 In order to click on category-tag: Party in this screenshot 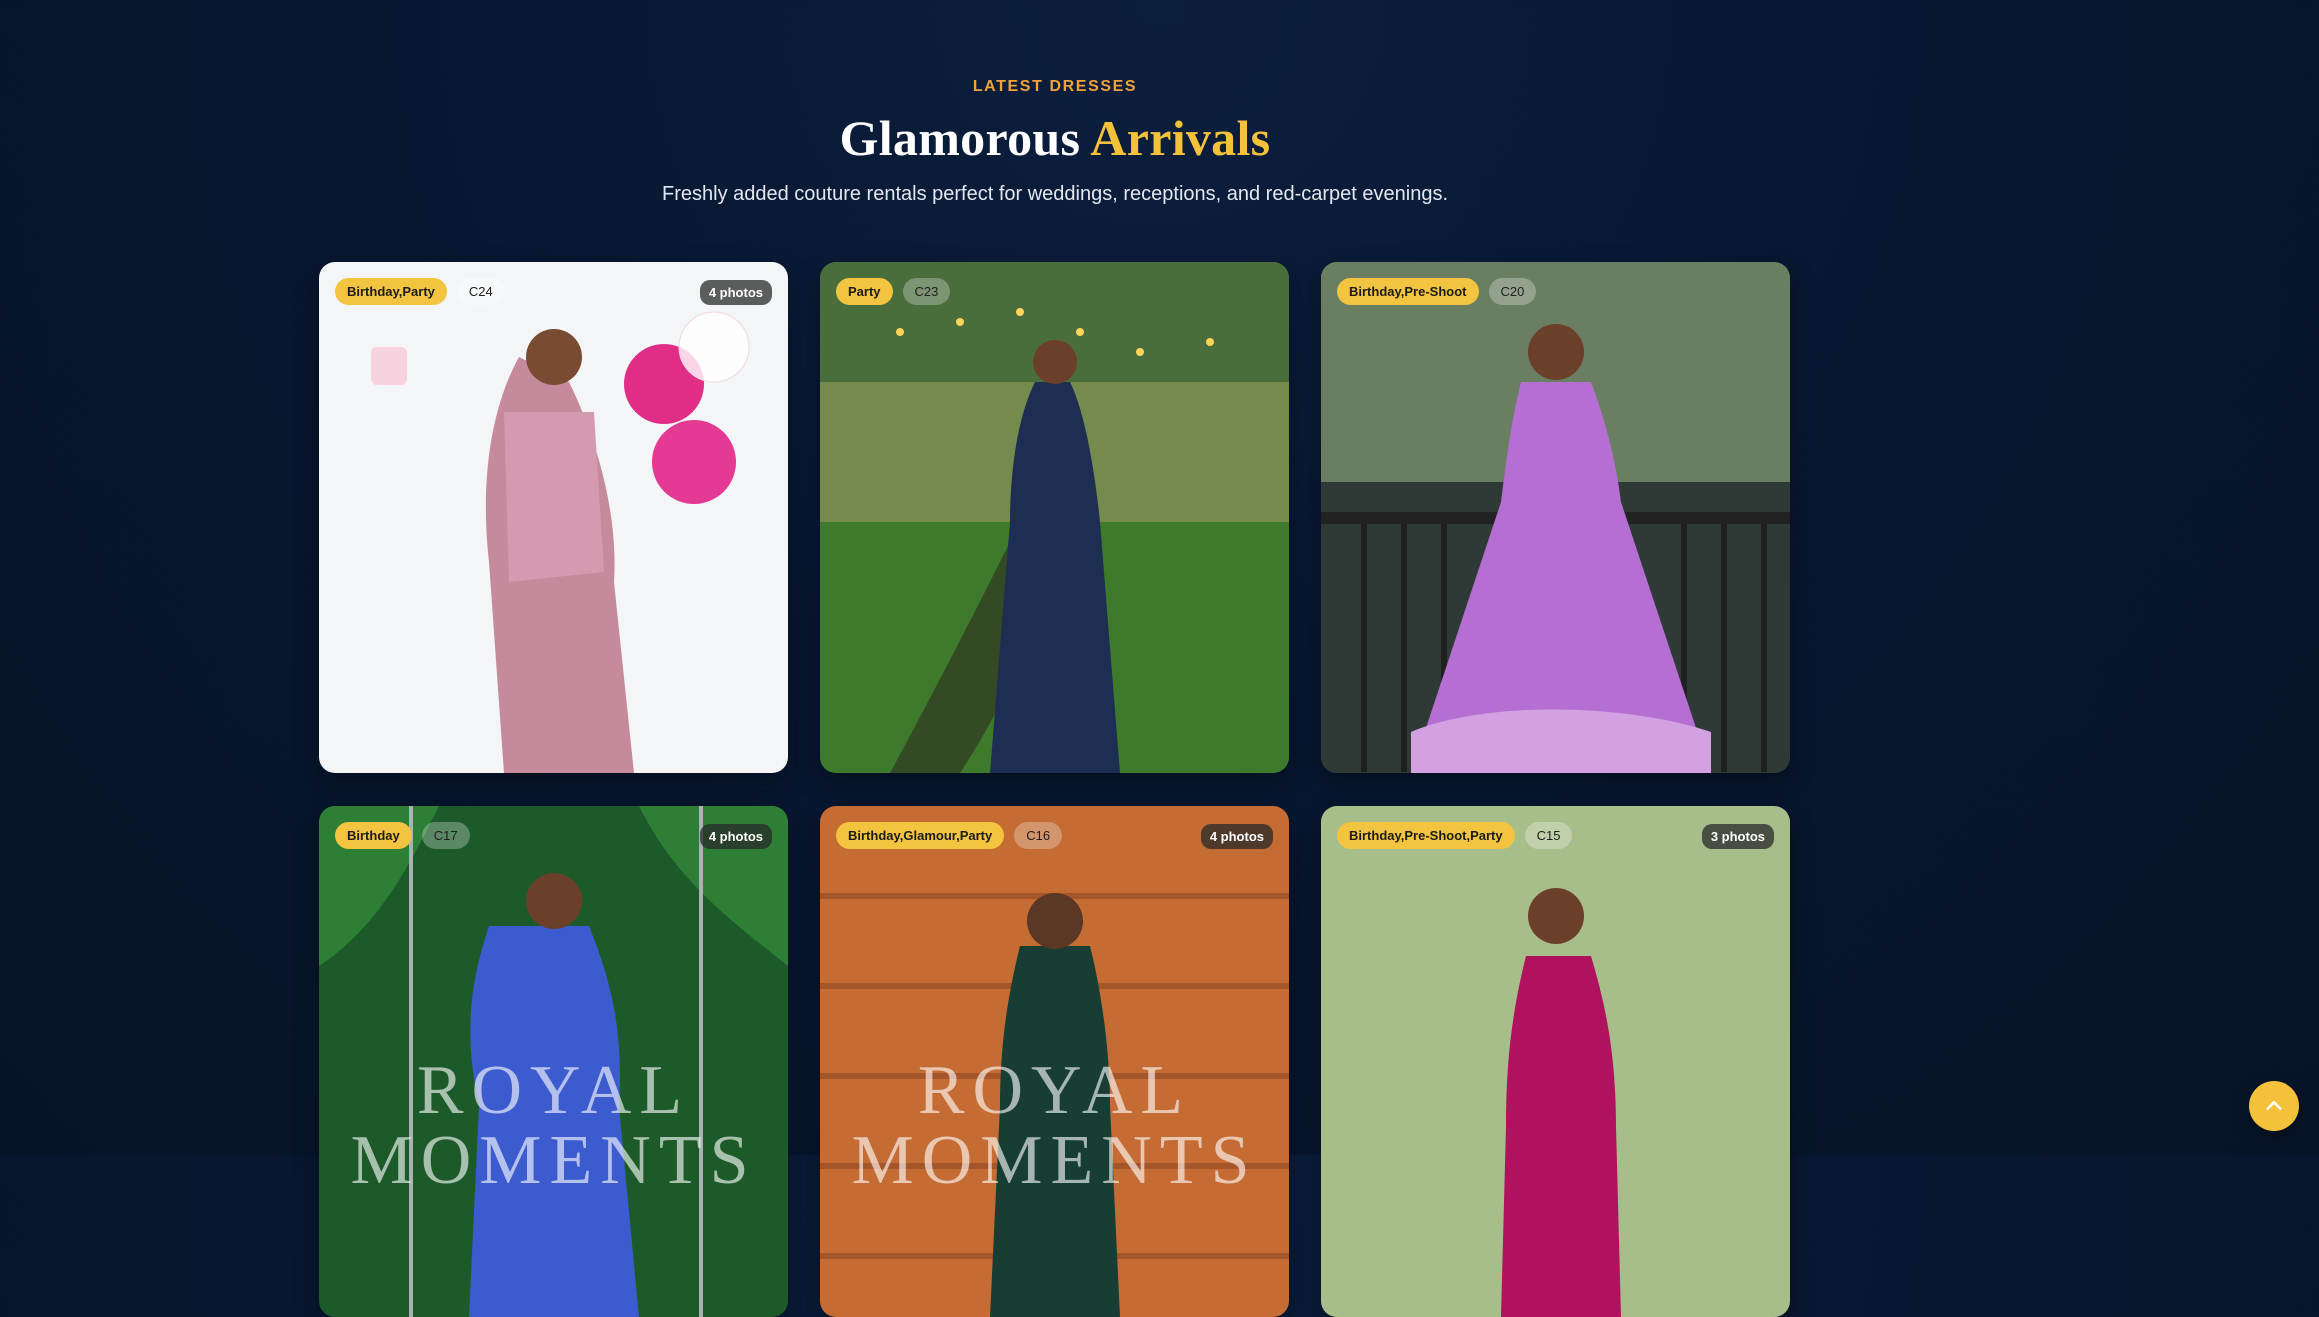, I will do `click(864, 291)`.